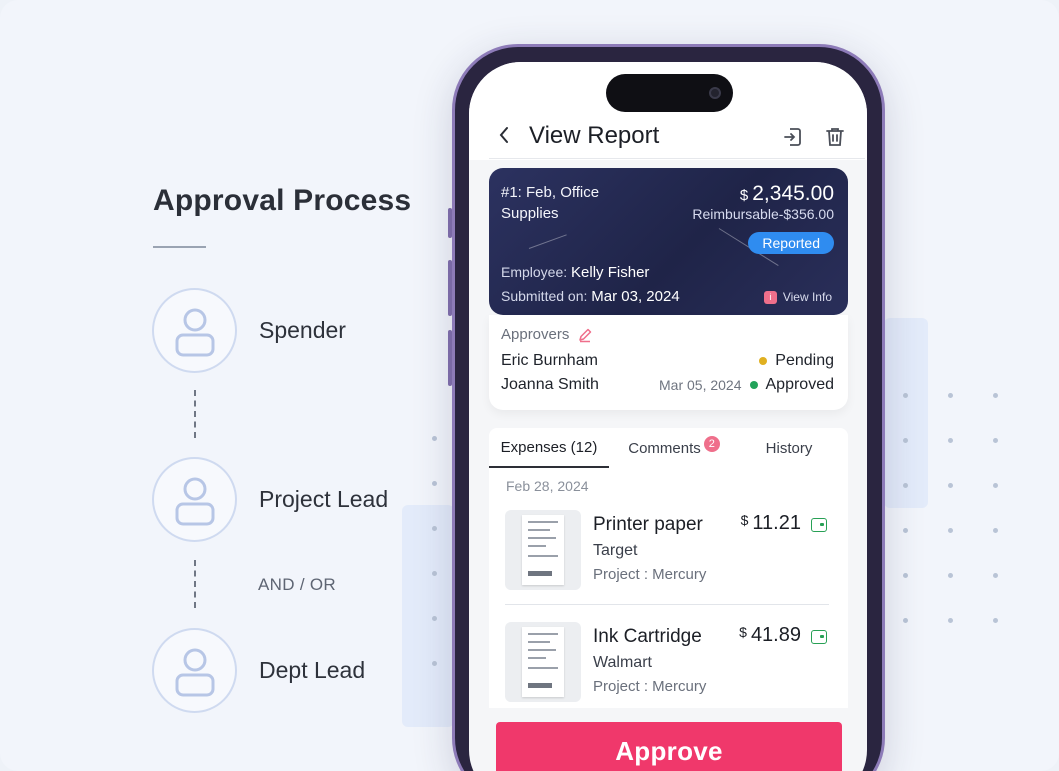 This screenshot has height=771, width=1059. Describe the element at coordinates (258, 670) in the screenshot. I see `process-step-dept-lead: Dept Lead` at that location.